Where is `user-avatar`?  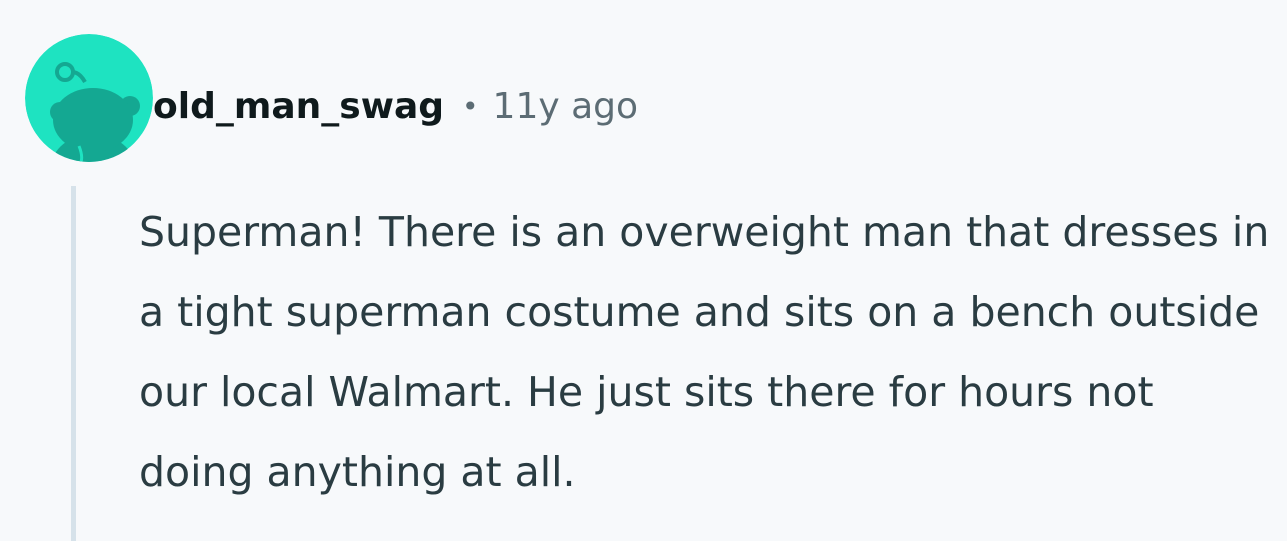 user-avatar is located at coordinates (89, 98).